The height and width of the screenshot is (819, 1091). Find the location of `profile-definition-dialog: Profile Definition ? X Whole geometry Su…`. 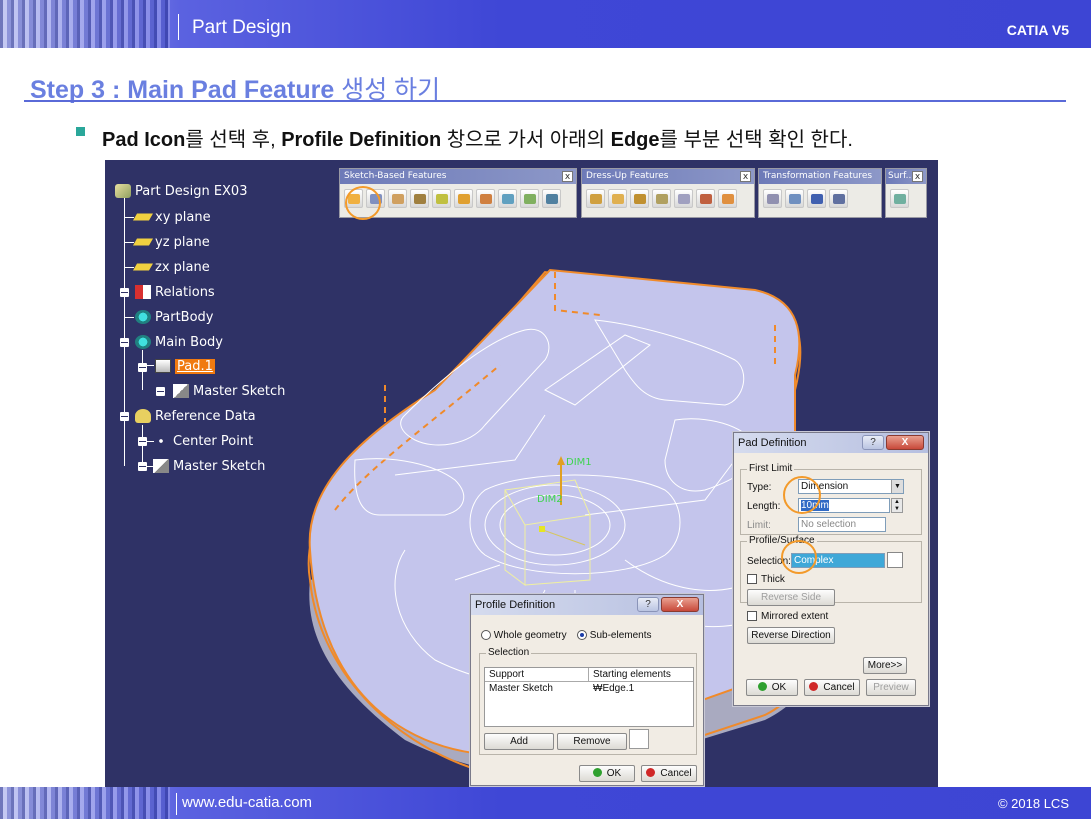

profile-definition-dialog: Profile Definition ? X Whole geometry Su… is located at coordinates (587, 690).